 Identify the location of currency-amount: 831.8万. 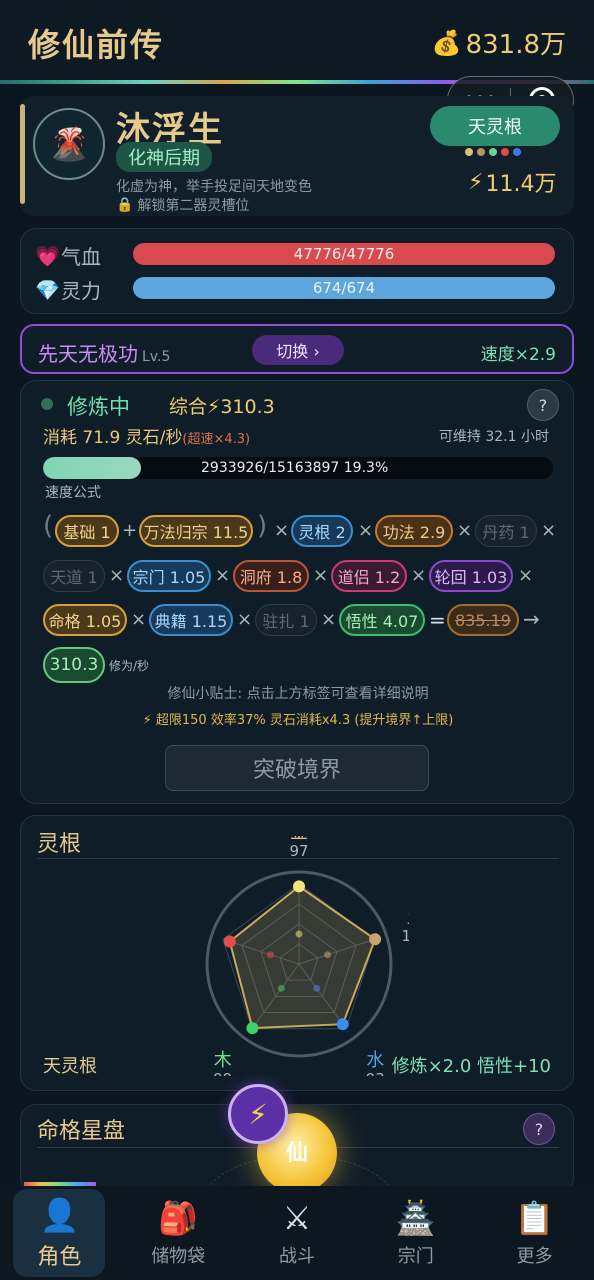
(515, 45).